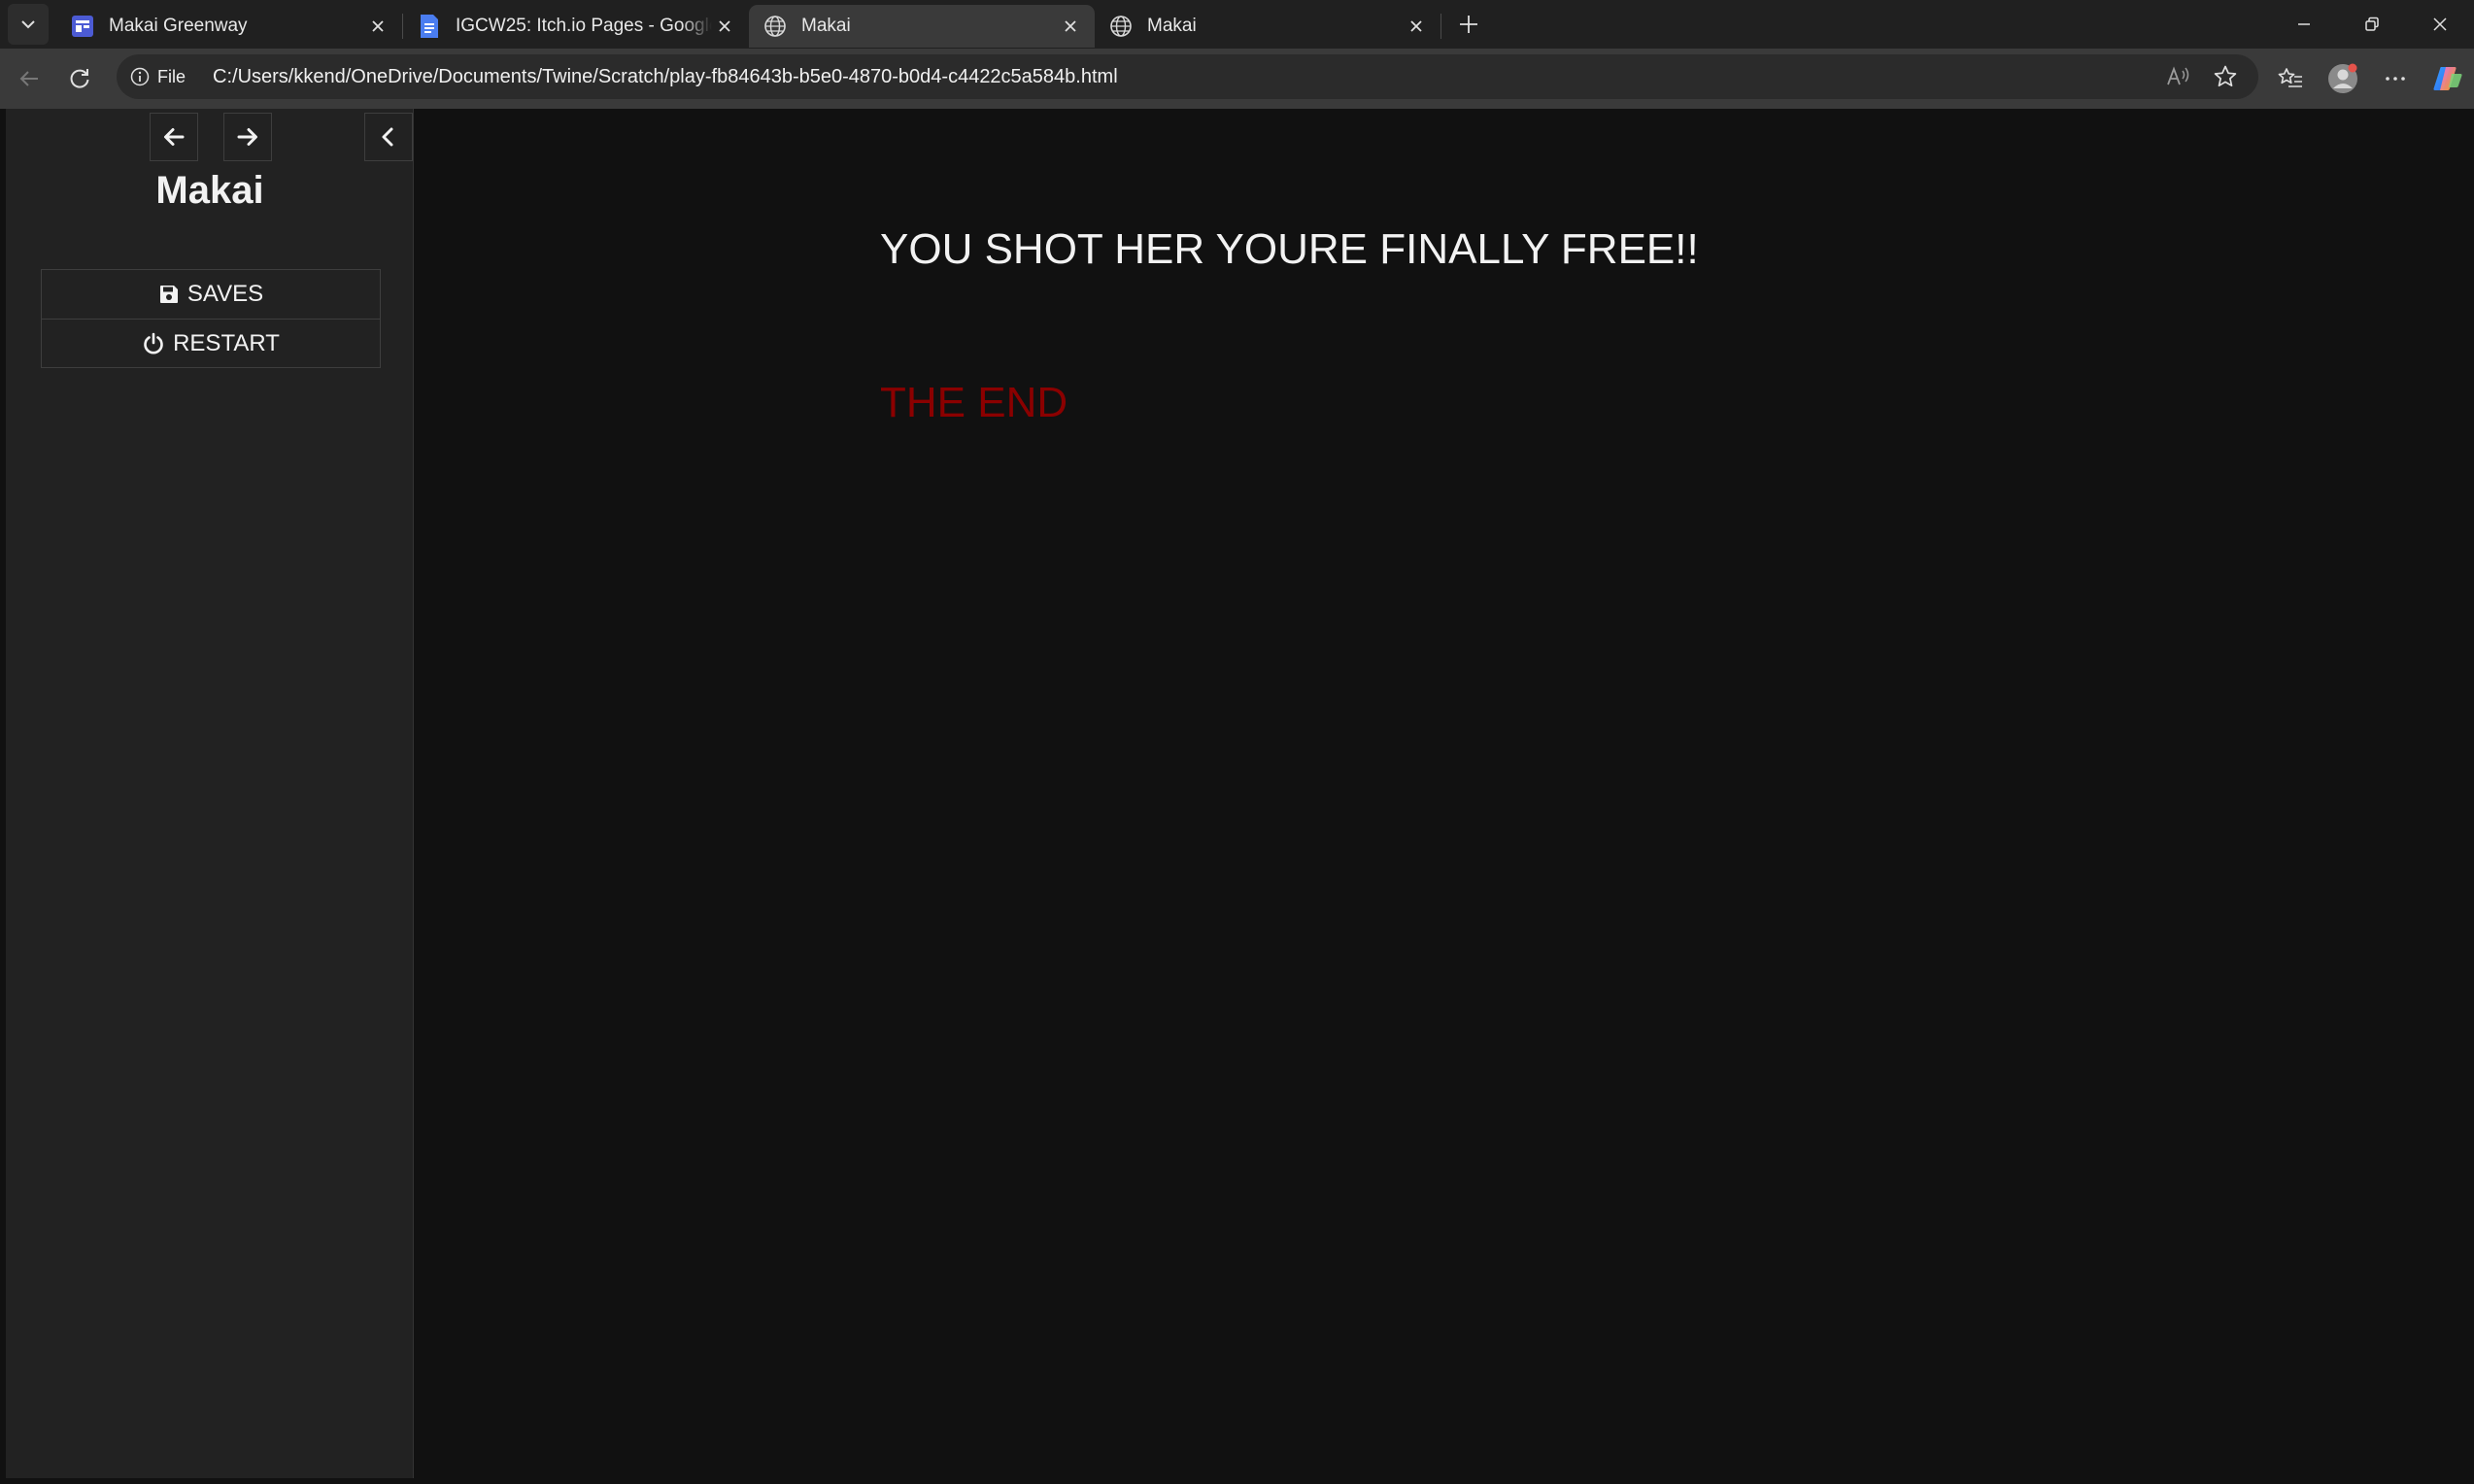 Image resolution: width=2474 pixels, height=1484 pixels. What do you see at coordinates (226, 342) in the screenshot?
I see `restart-label: RESTART` at bounding box center [226, 342].